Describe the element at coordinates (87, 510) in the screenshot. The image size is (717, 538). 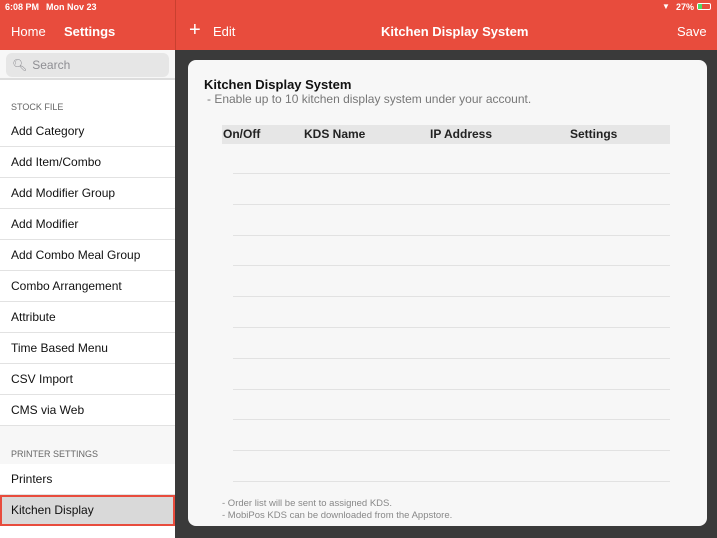
I see `sidebar-item-kitchen-display: Kitchen Display` at that location.